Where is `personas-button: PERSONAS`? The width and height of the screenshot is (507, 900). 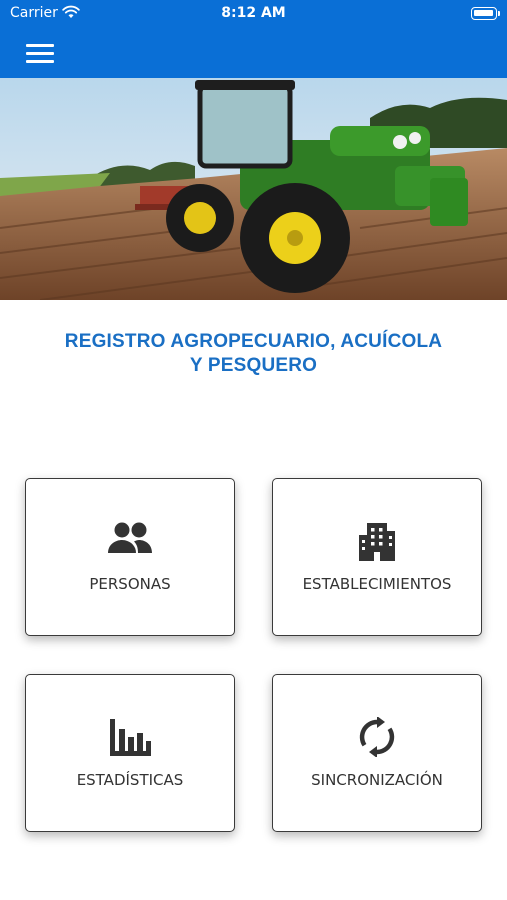 personas-button: PERSONAS is located at coordinates (130, 557).